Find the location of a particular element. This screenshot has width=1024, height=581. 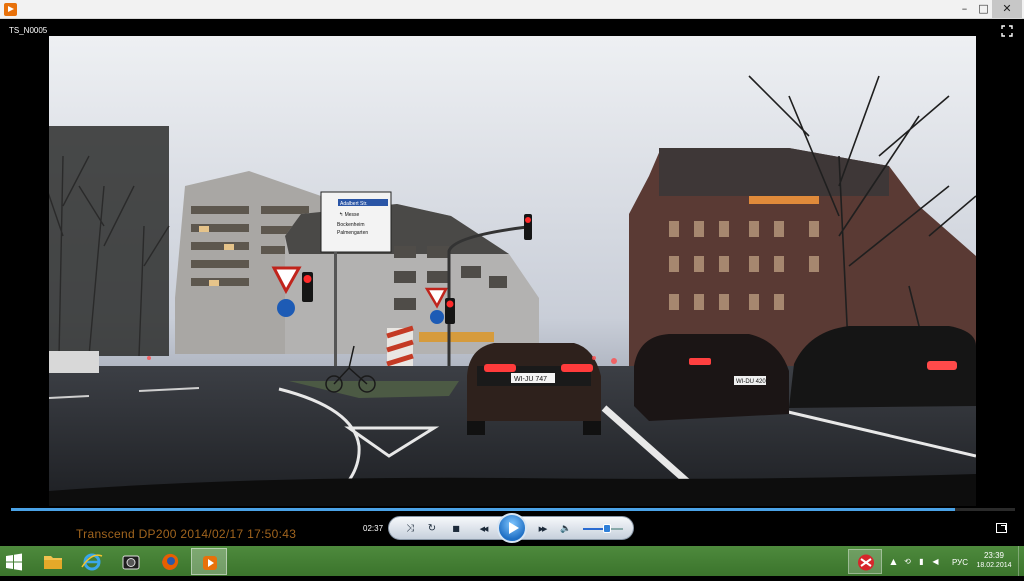

taskbar-file-explorer is located at coordinates (53, 561).